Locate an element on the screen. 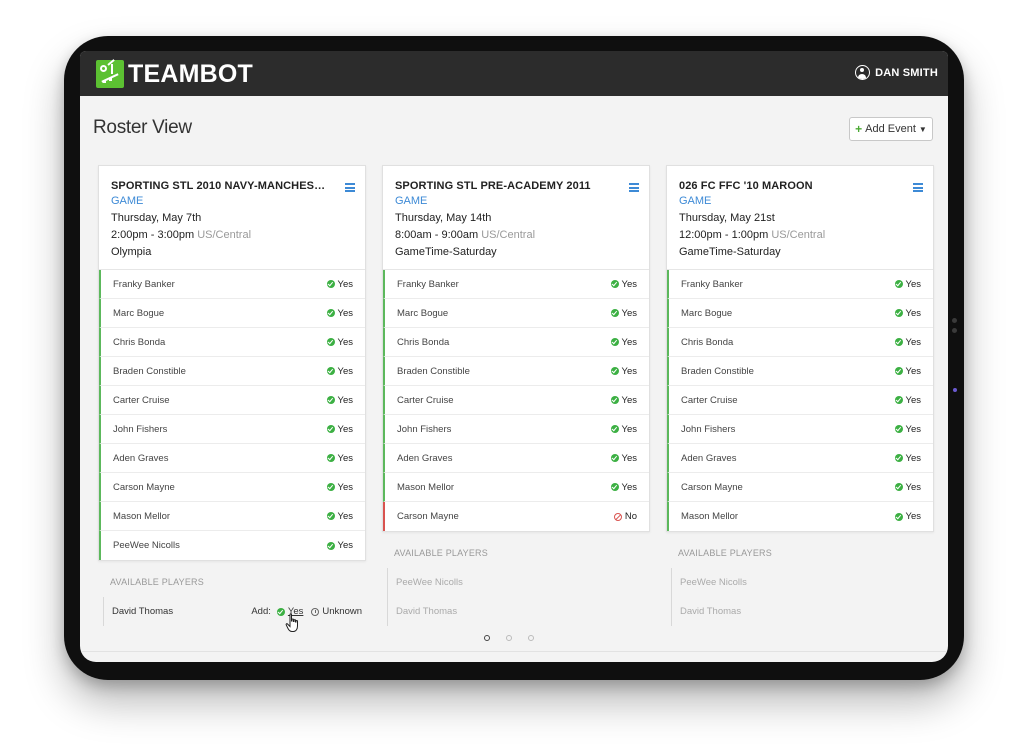 Image resolution: width=1024 pixels, height=750 pixels. logo-text: TEAMBOT is located at coordinates (190, 74).